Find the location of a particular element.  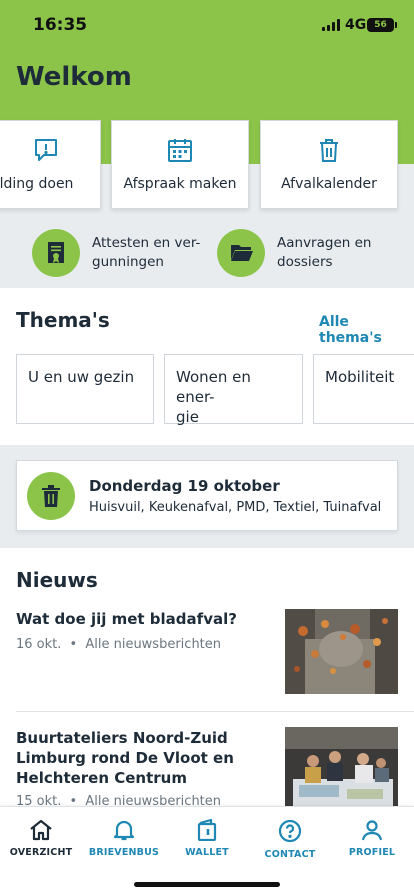

theme-label: Wonen en ener- is located at coordinates (213, 387).